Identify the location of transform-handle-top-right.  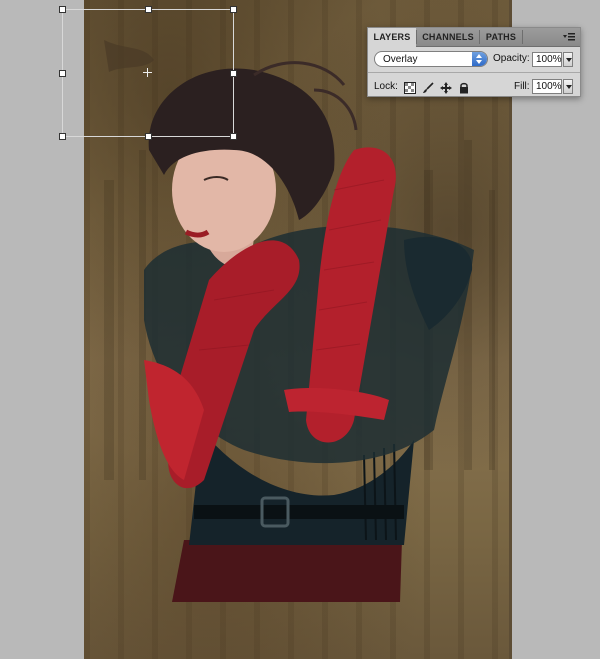
(233, 9).